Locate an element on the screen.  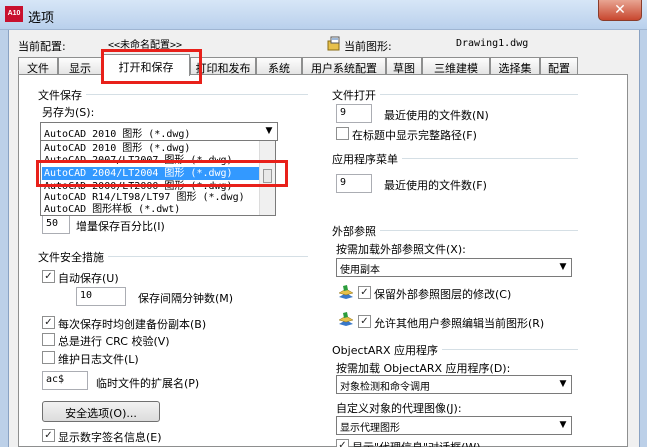
full-path-checkbox is located at coordinates (342, 133).